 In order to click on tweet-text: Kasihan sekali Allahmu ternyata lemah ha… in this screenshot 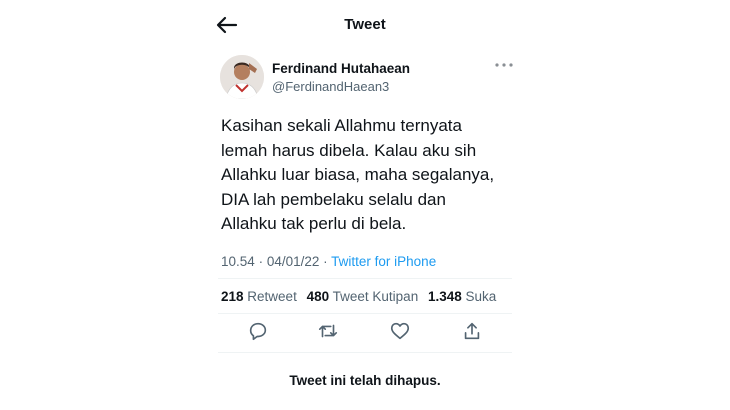, I will do `click(371, 175)`.